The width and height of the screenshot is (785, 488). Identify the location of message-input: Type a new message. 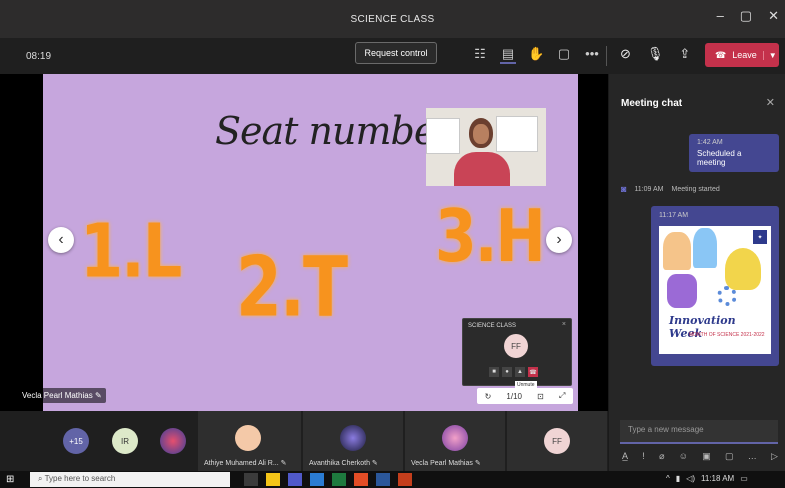
(699, 432).